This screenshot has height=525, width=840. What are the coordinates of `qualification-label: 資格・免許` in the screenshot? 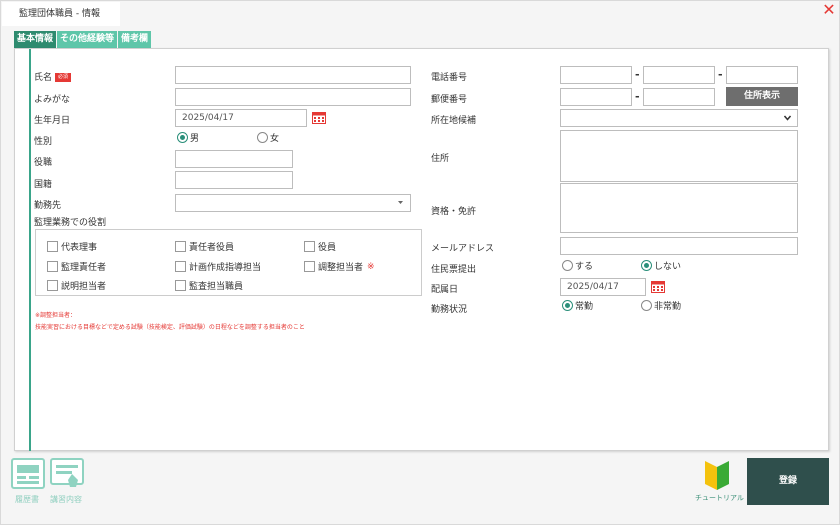 It's located at (454, 212).